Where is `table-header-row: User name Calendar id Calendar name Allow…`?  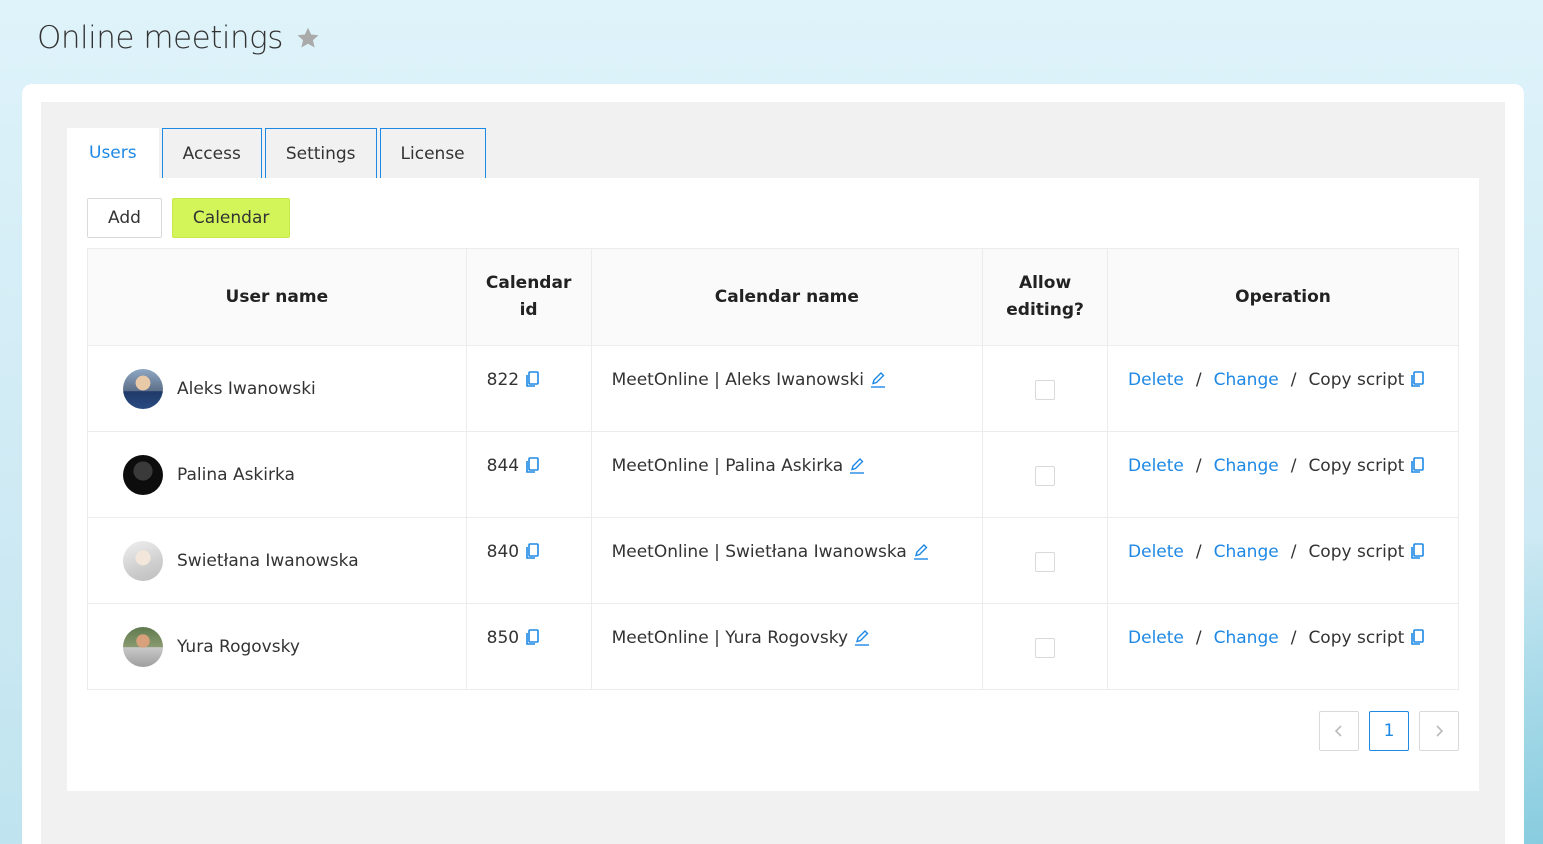 table-header-row: User name Calendar id Calendar name Allow… is located at coordinates (773, 297).